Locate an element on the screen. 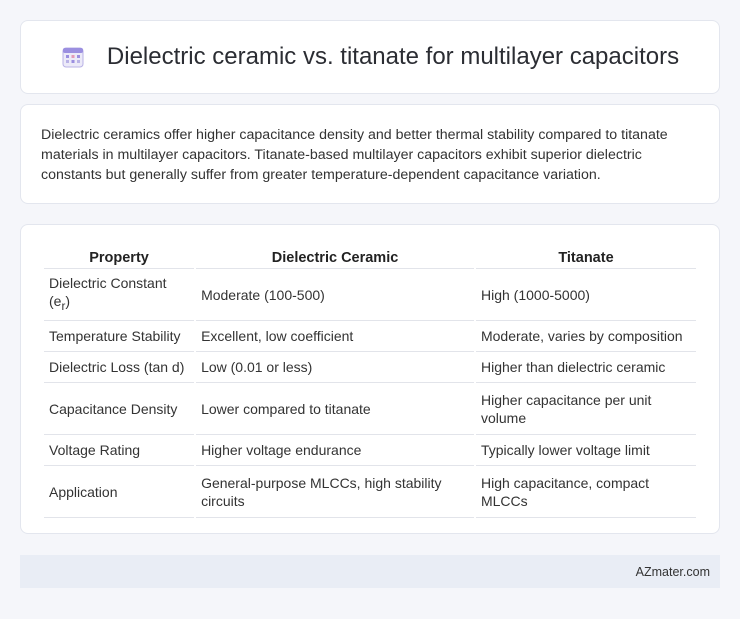 The width and height of the screenshot is (740, 619). titanate-cell: High capacitance, compact MLCCs is located at coordinates (585, 492).